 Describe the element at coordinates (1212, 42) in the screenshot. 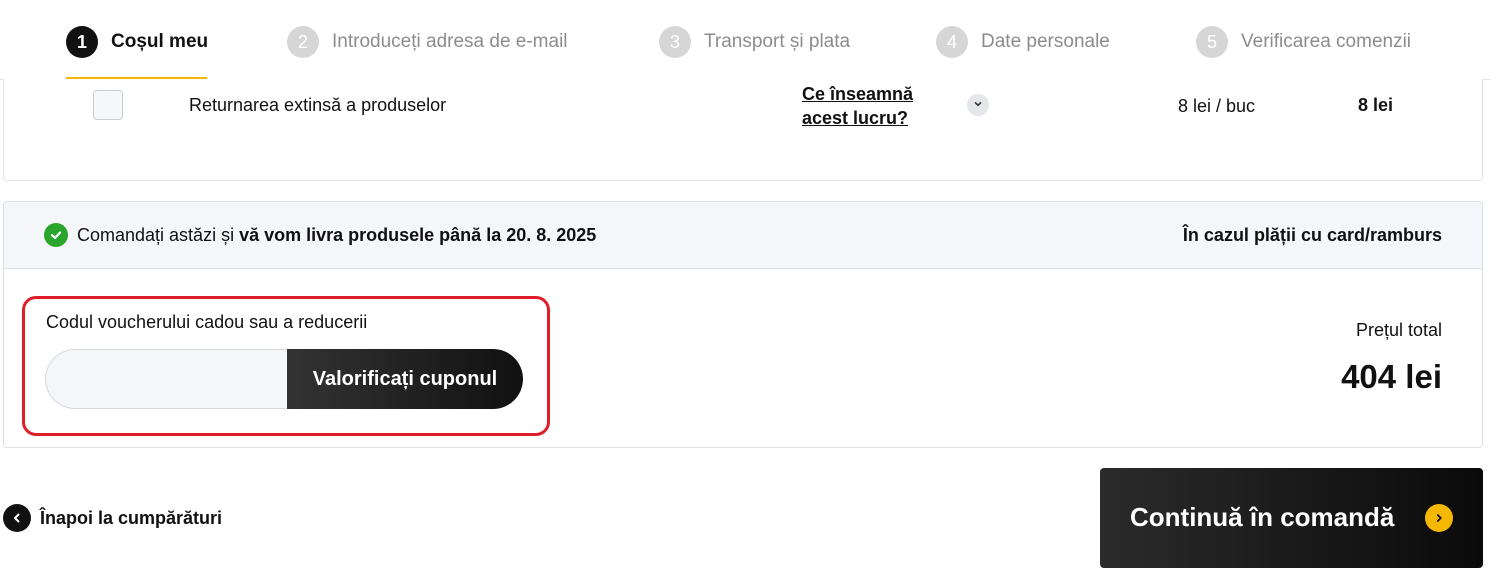

I see `step-number: 5` at that location.